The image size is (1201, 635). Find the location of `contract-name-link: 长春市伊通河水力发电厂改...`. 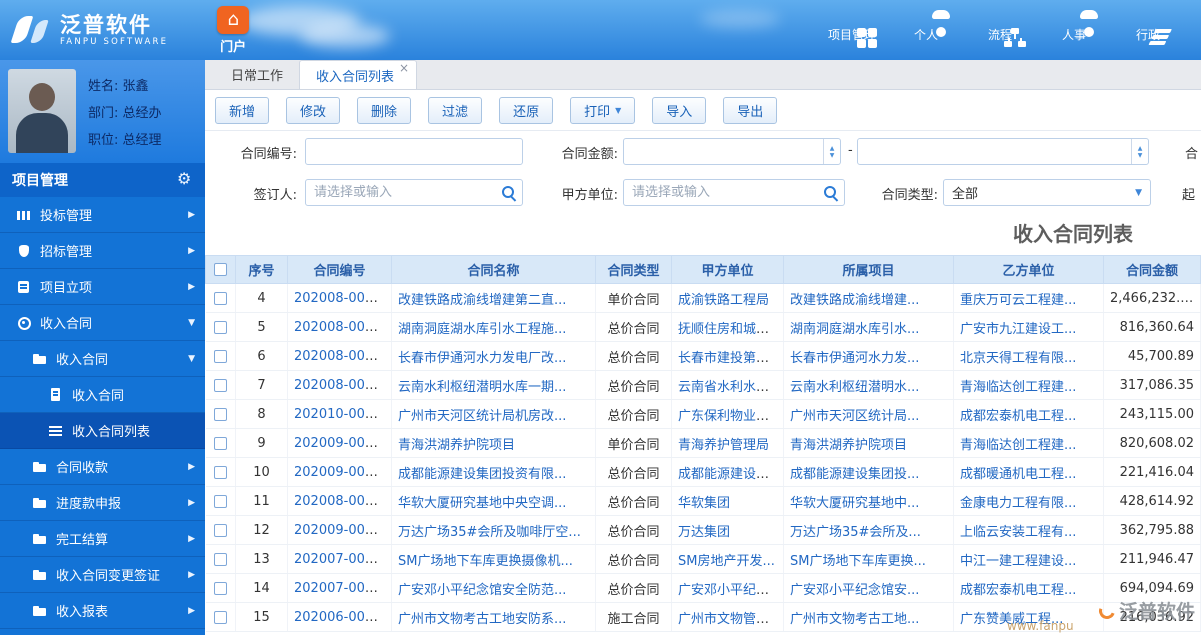

contract-name-link: 长春市伊通河水力发电厂改... is located at coordinates (482, 358).